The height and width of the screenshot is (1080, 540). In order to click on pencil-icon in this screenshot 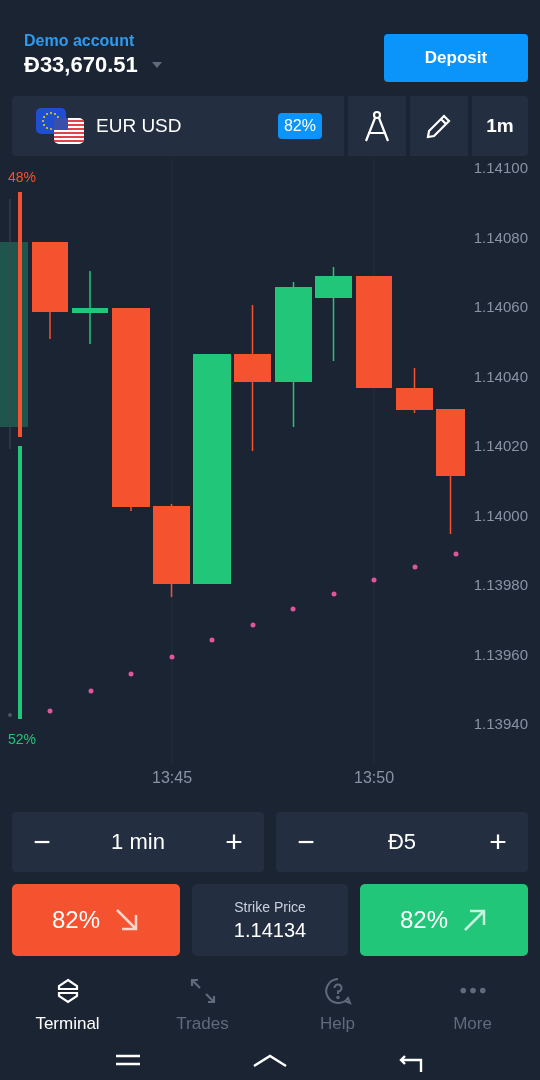, I will do `click(439, 126)`.